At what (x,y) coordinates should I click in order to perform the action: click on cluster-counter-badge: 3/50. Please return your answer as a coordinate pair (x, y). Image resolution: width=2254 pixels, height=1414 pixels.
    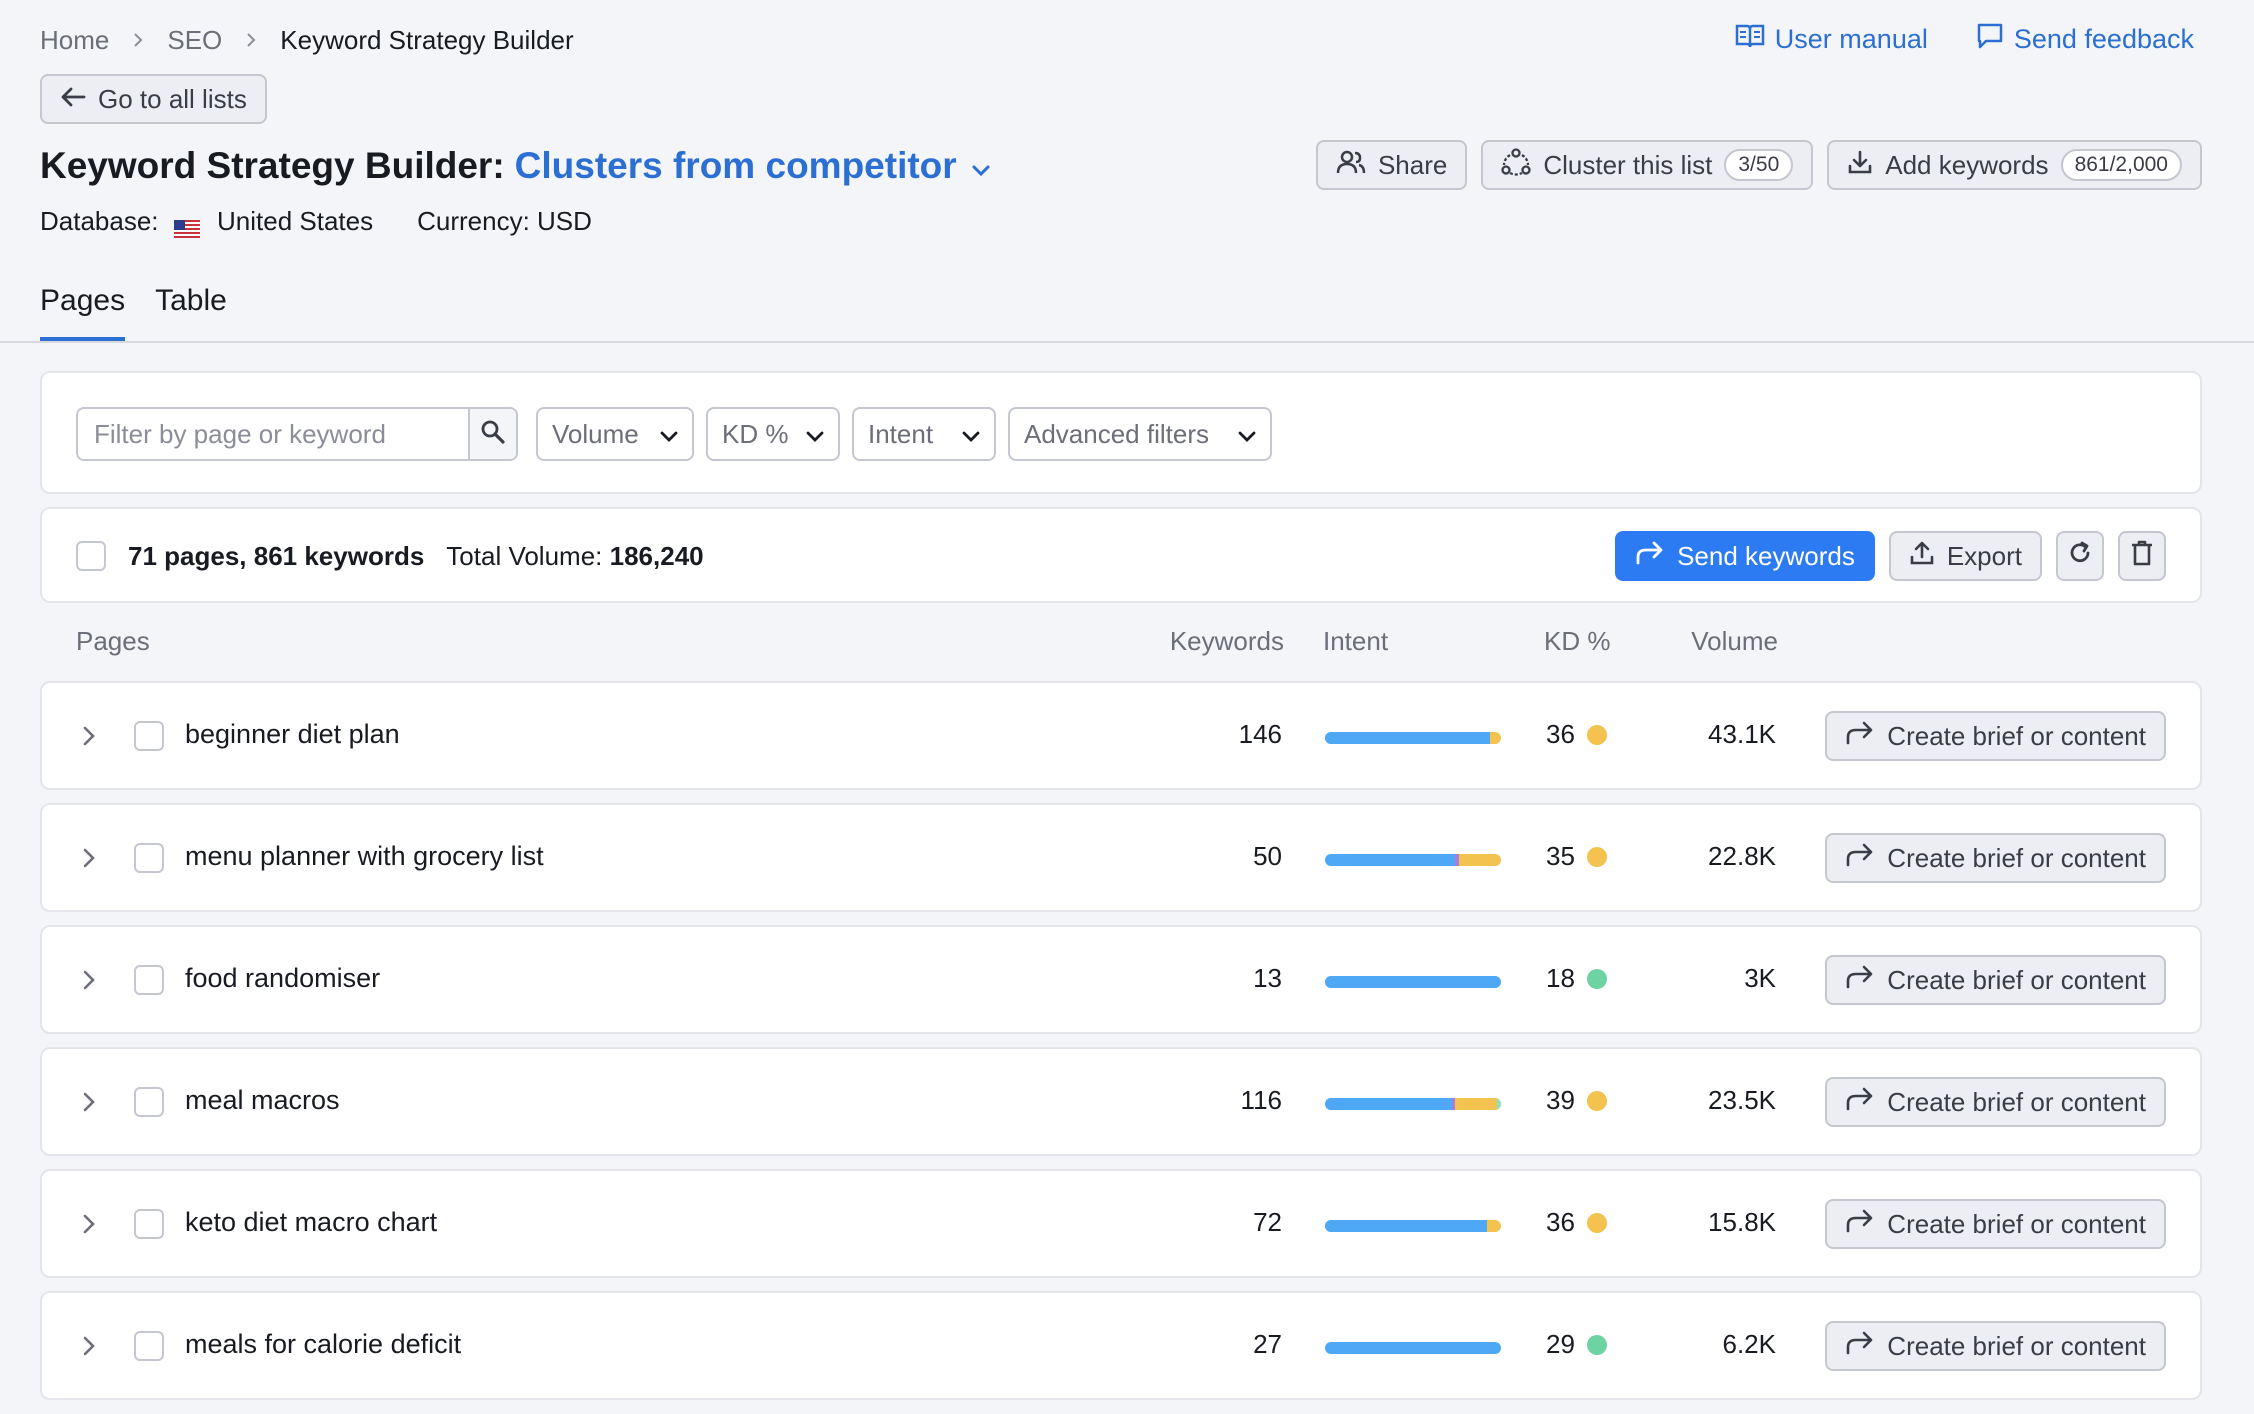
    Looking at the image, I should click on (1759, 165).